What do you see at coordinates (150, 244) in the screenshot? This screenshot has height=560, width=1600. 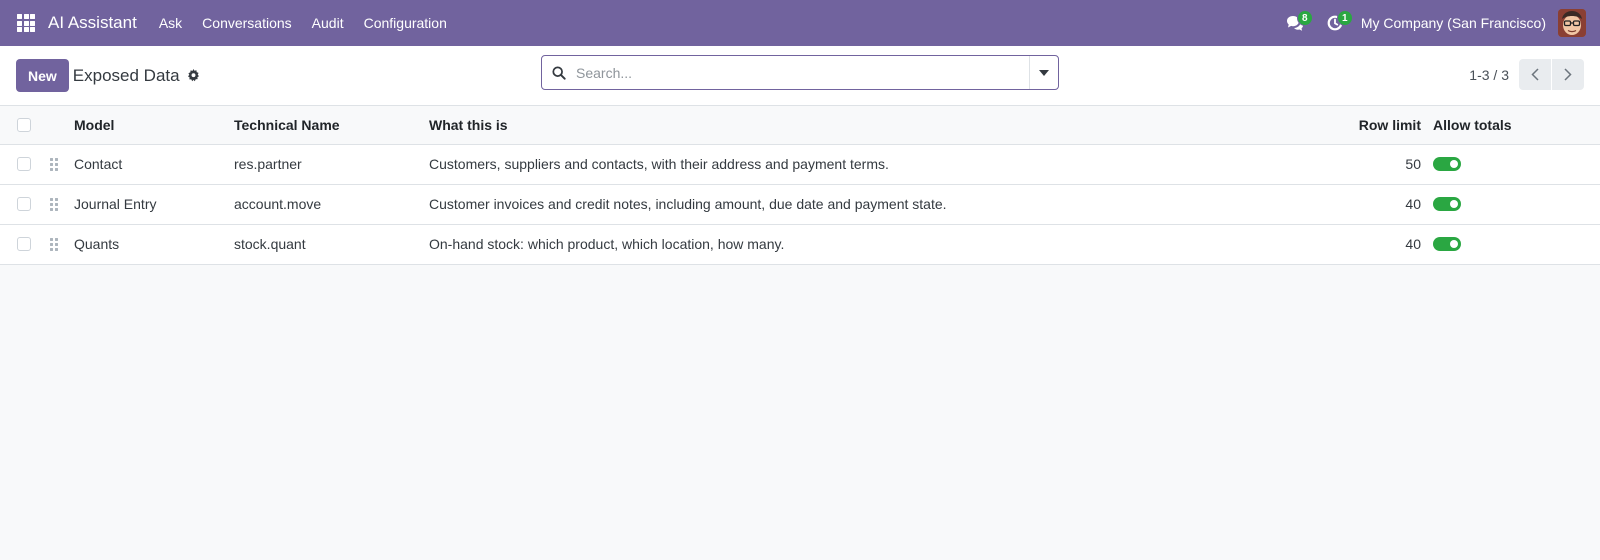 I see `cell-model: Quants` at bounding box center [150, 244].